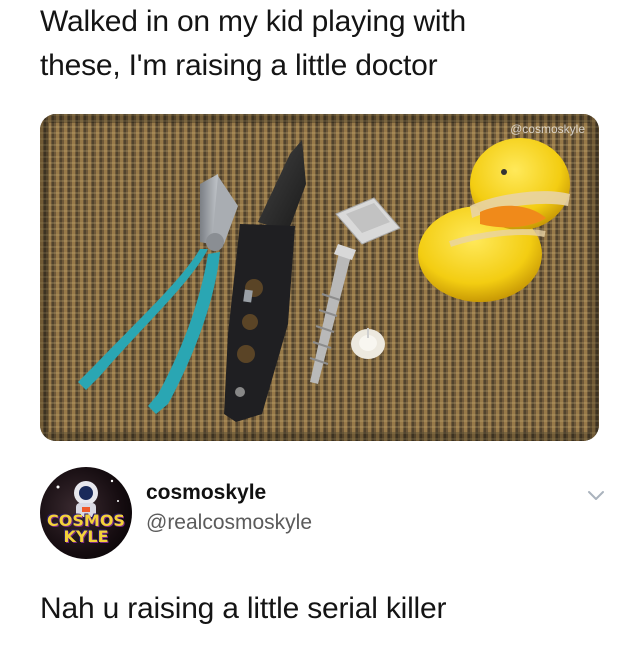  What do you see at coordinates (239, 65) in the screenshot?
I see `caption-line-2: these, I'm raising a little doctor` at bounding box center [239, 65].